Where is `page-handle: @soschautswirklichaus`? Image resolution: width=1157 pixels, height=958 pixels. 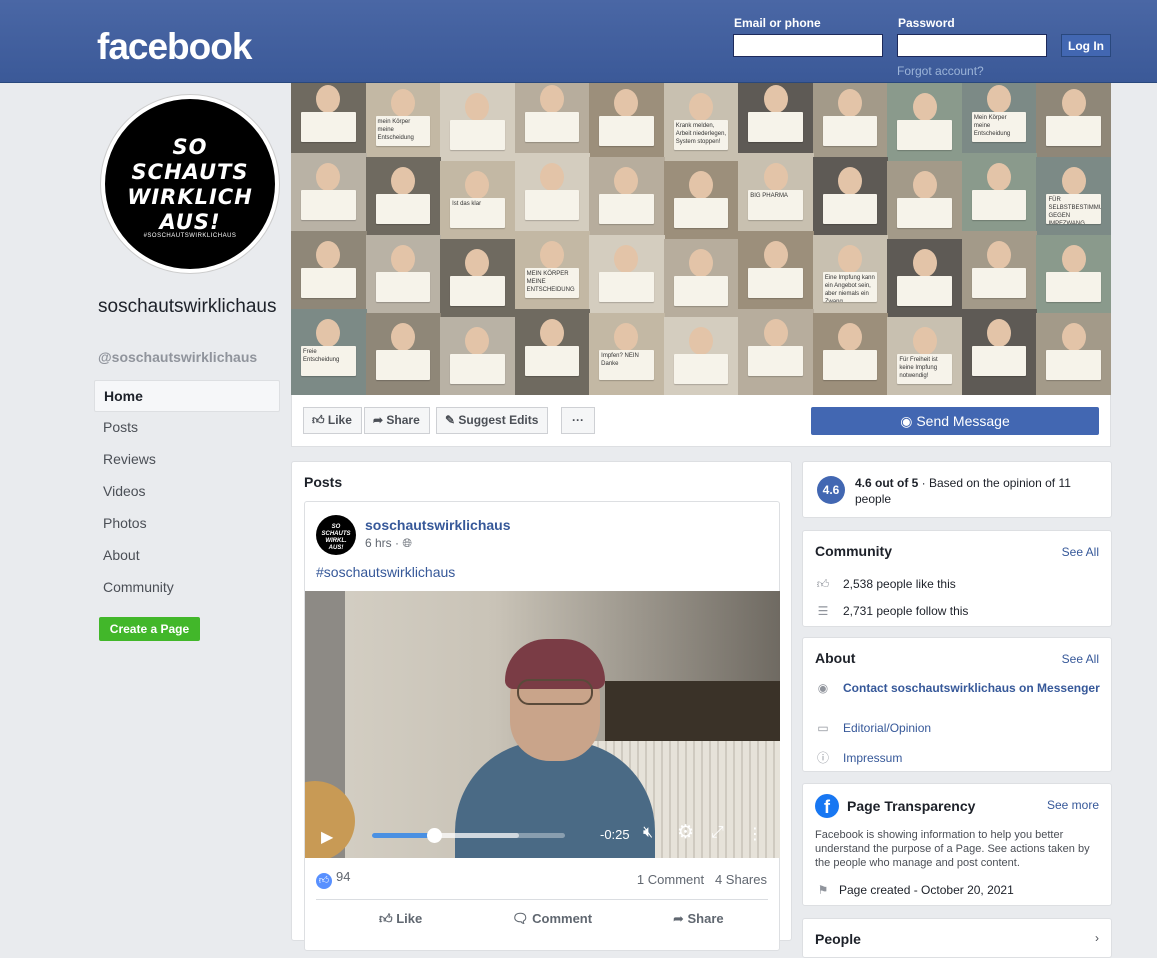
page-handle: @soschautswirklichaus is located at coordinates (177, 357).